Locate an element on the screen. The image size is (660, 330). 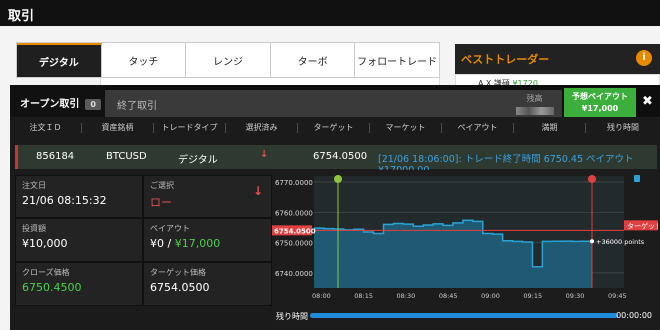
trade-type: デジタル is located at coordinates (198, 160).